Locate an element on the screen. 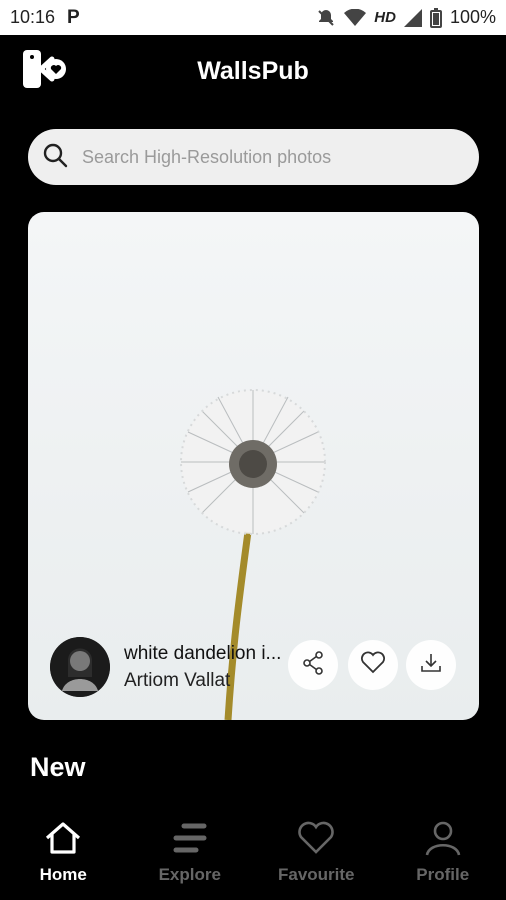 This screenshot has height=900, width=506. nav-profile: Profile is located at coordinates (443, 852).